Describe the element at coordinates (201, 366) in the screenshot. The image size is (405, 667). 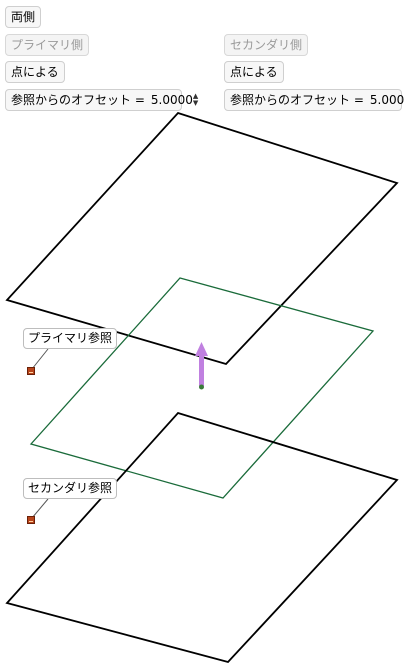
I see `direction-arrow-icon` at that location.